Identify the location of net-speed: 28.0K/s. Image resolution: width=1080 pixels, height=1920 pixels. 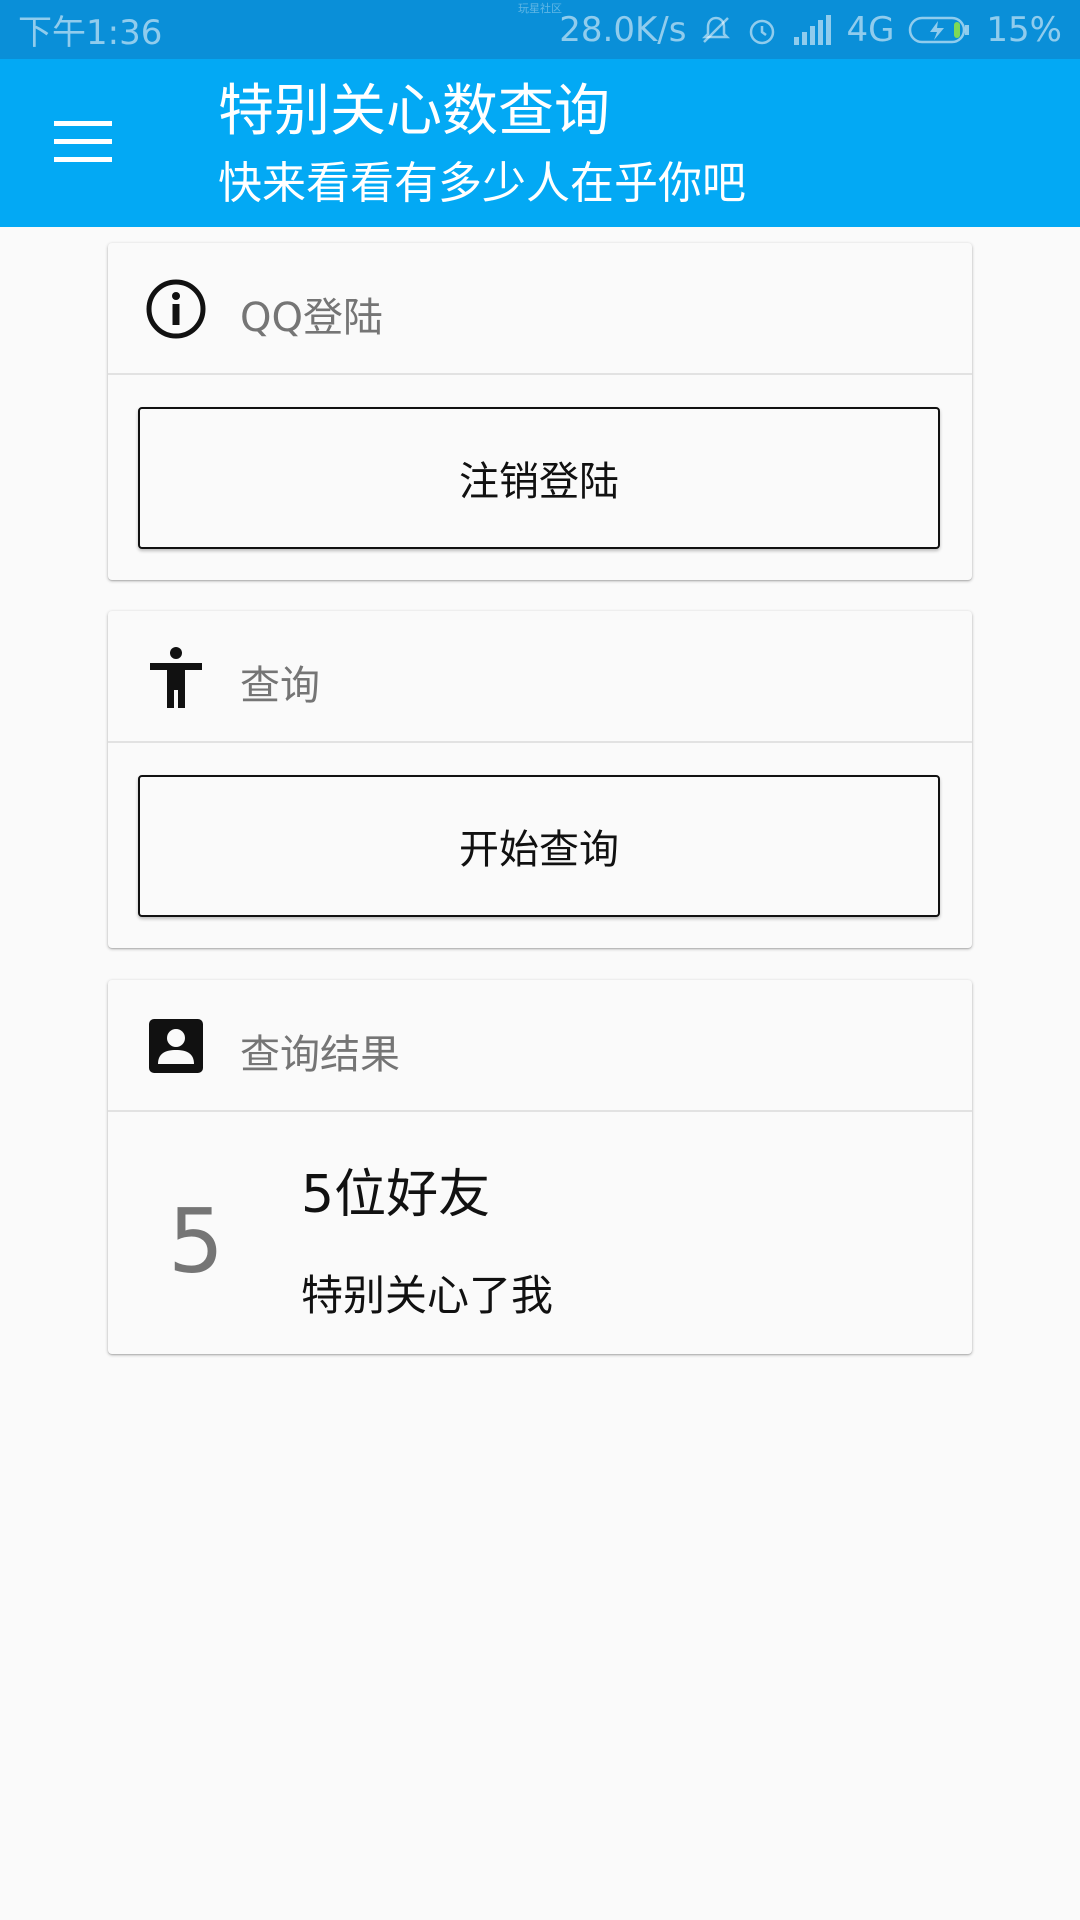
(623, 29).